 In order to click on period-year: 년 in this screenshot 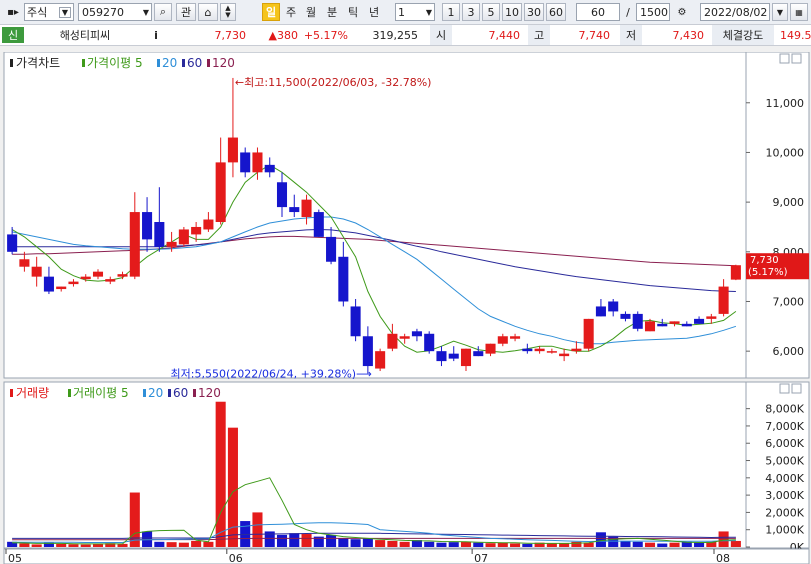, I will do `click(374, 12)`.